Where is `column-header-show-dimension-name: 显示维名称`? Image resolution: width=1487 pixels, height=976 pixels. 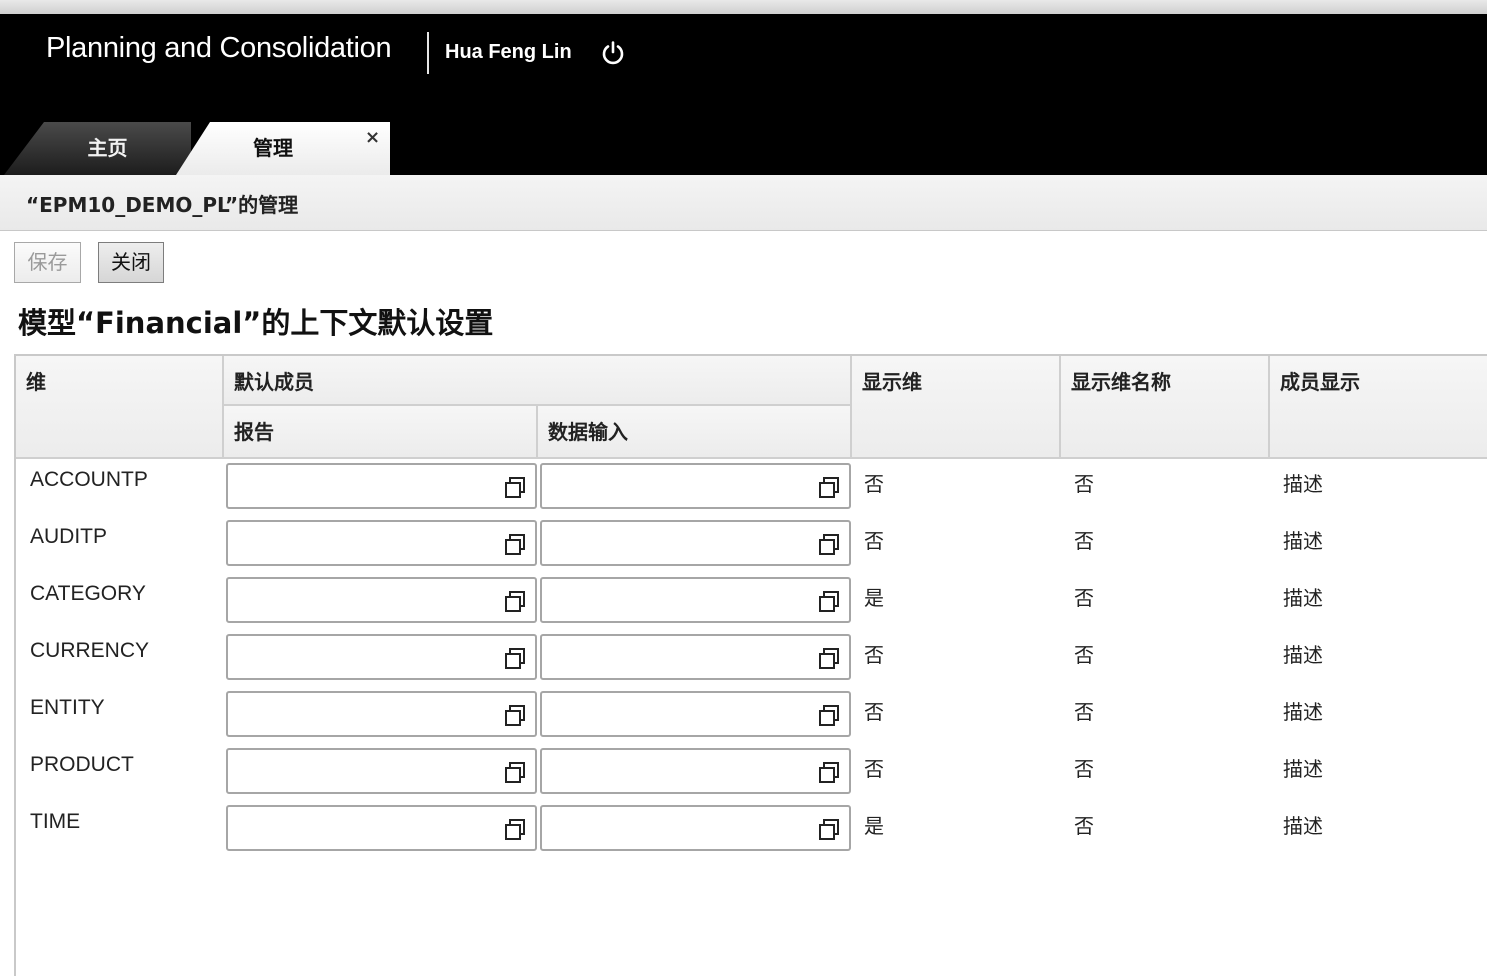
column-header-show-dimension-name: 显示维名称 is located at coordinates (1165, 407).